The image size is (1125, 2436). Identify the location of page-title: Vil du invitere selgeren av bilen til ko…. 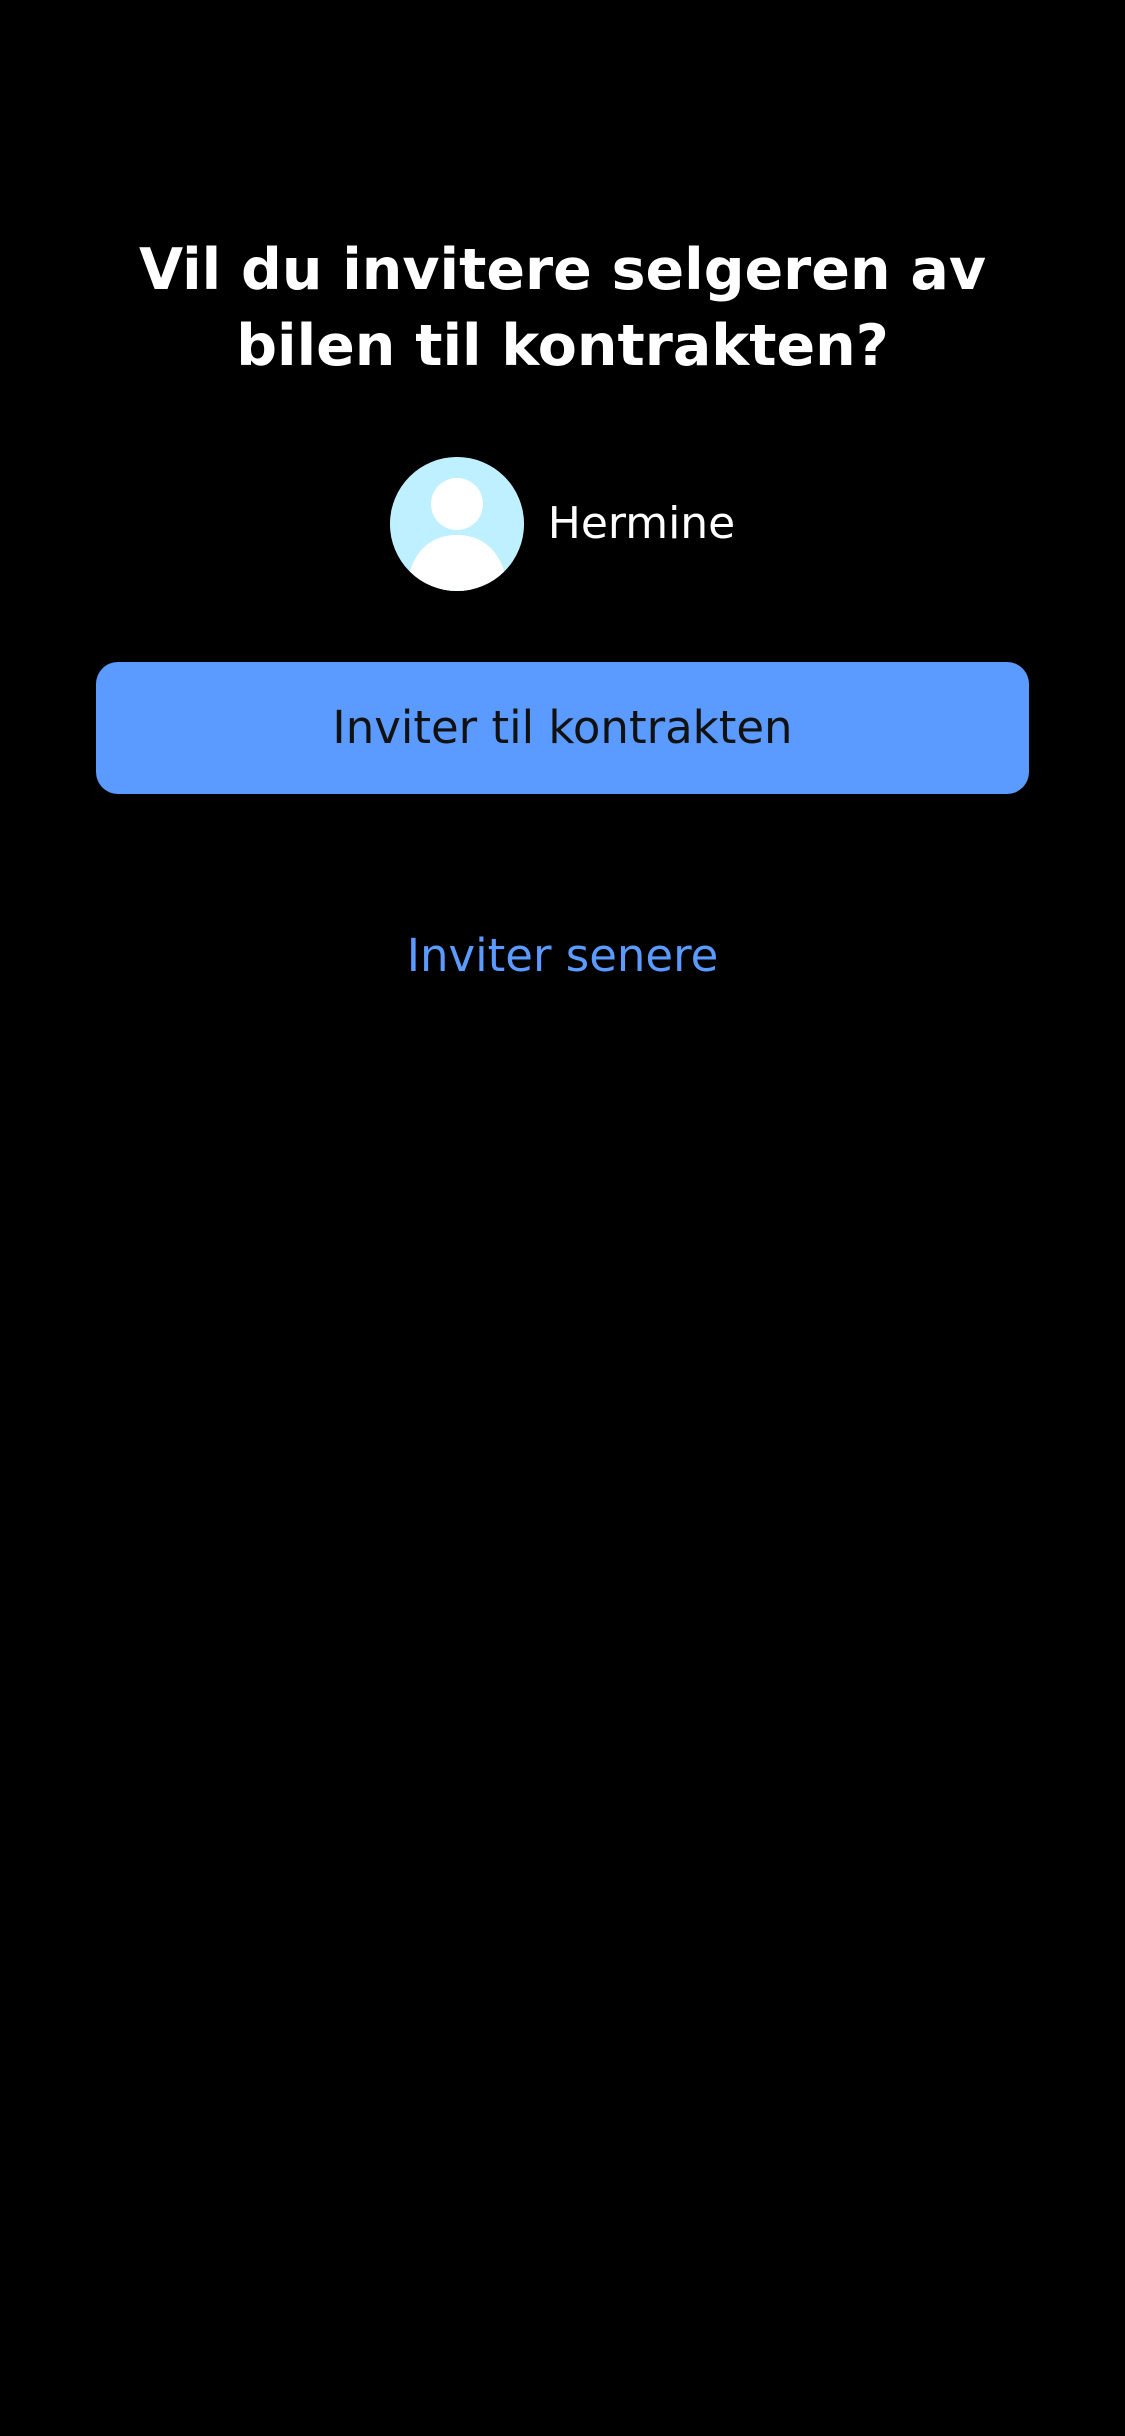
(562, 308).